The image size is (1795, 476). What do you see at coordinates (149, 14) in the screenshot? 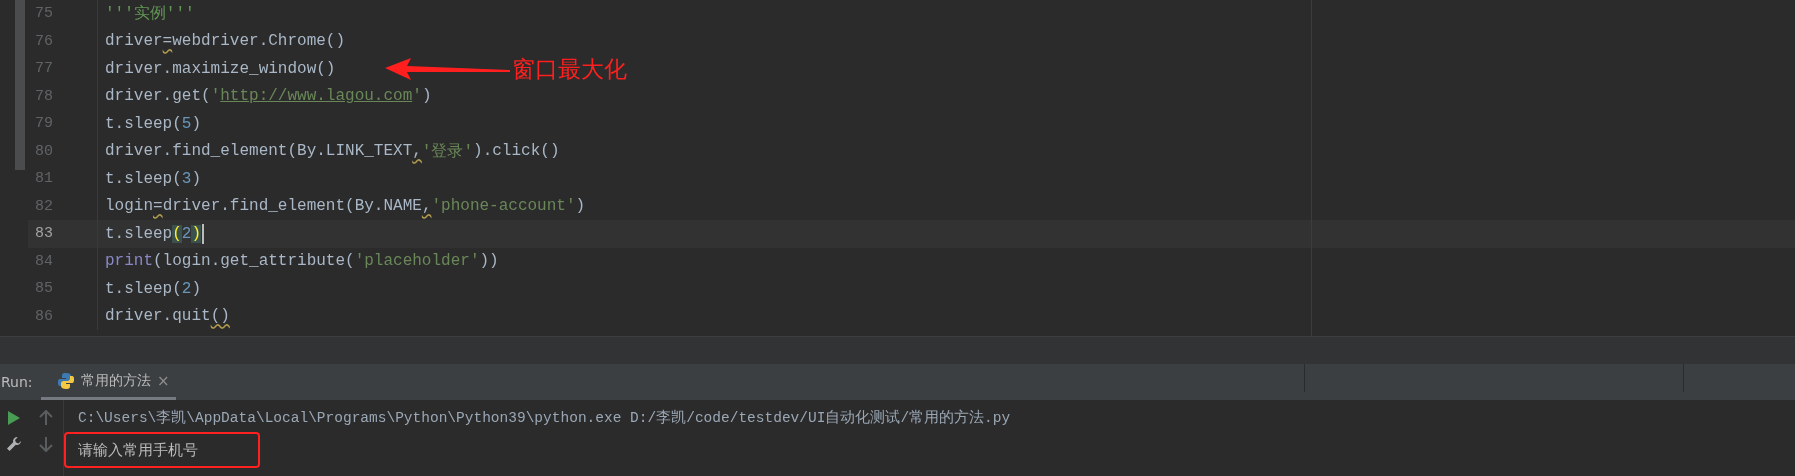
I see `code-line: '''实例'''` at bounding box center [149, 14].